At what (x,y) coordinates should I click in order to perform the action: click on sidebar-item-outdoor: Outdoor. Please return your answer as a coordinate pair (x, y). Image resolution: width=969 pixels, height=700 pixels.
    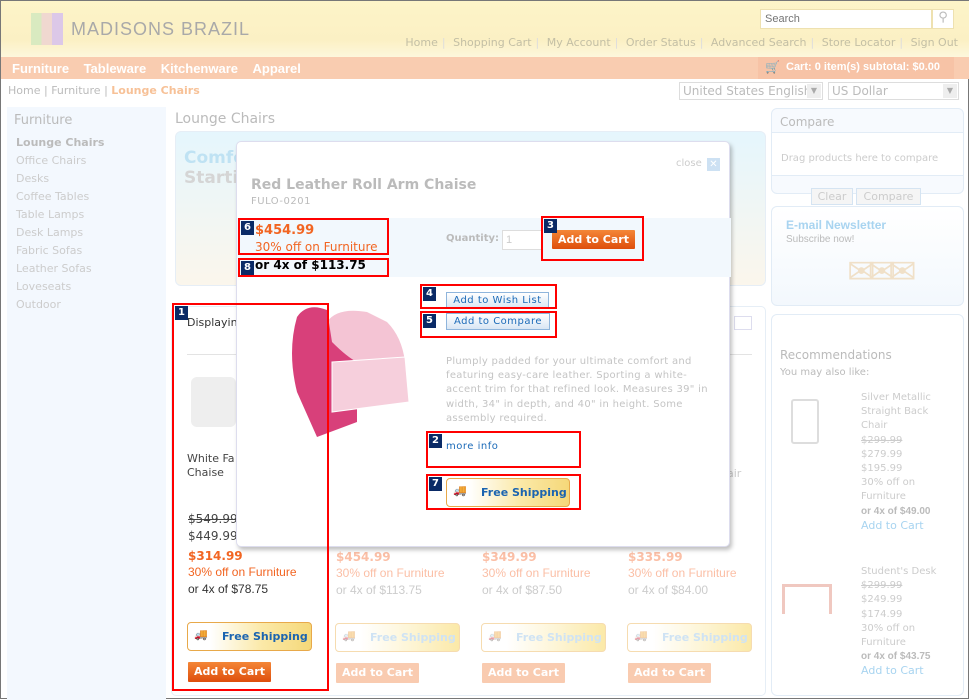
    Looking at the image, I should click on (91, 307).